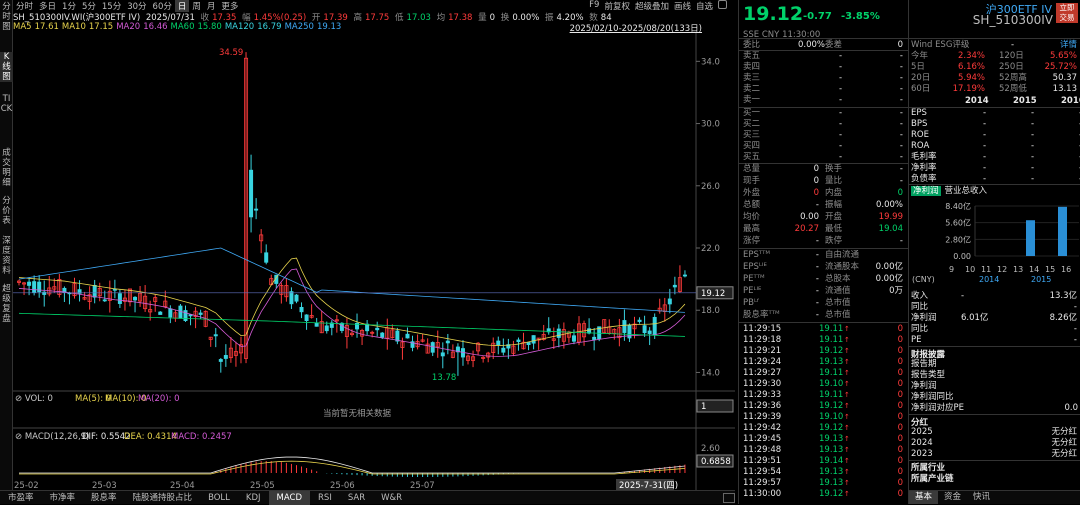 The image size is (1080, 505). I want to click on disclosure-row-2: 净利润, so click(924, 386).